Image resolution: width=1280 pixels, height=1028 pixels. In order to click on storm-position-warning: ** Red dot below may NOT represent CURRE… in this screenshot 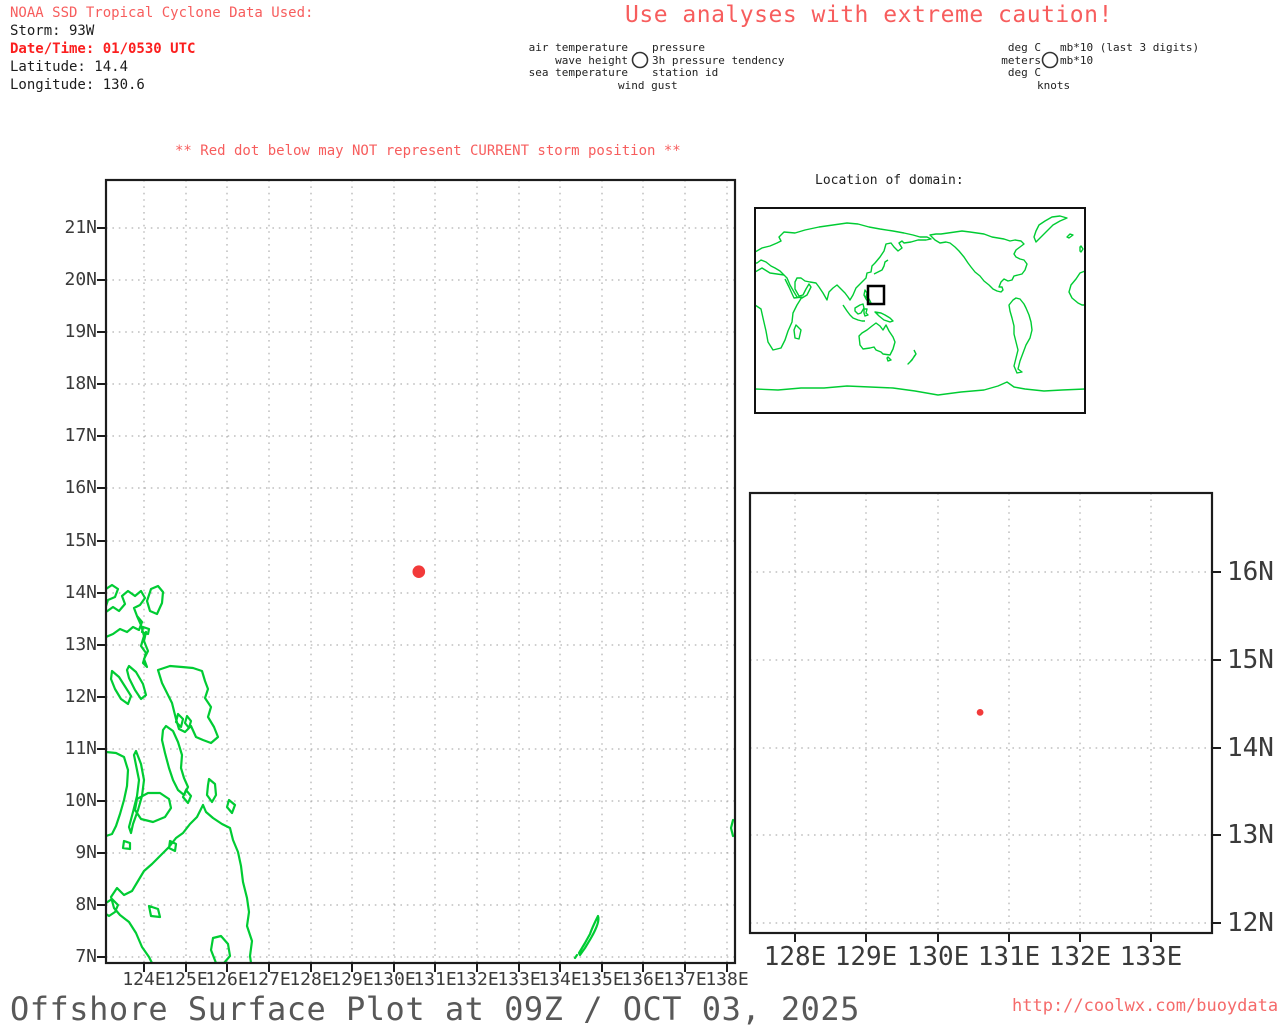, I will do `click(428, 151)`.